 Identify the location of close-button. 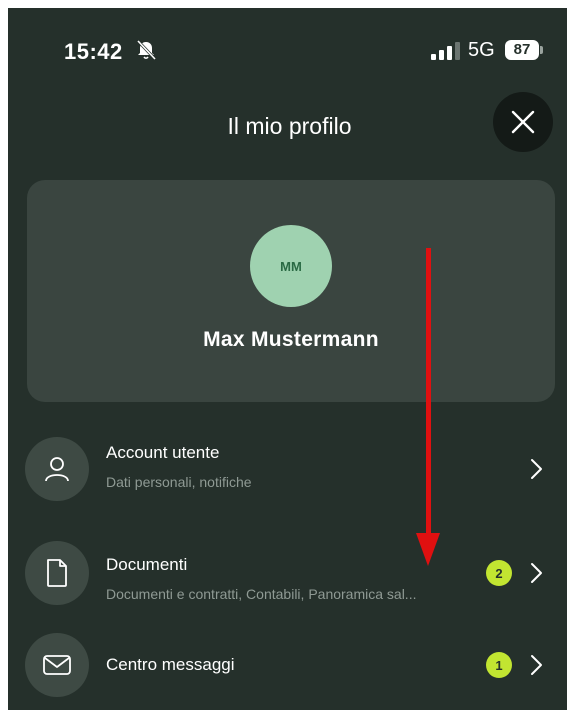
(523, 122).